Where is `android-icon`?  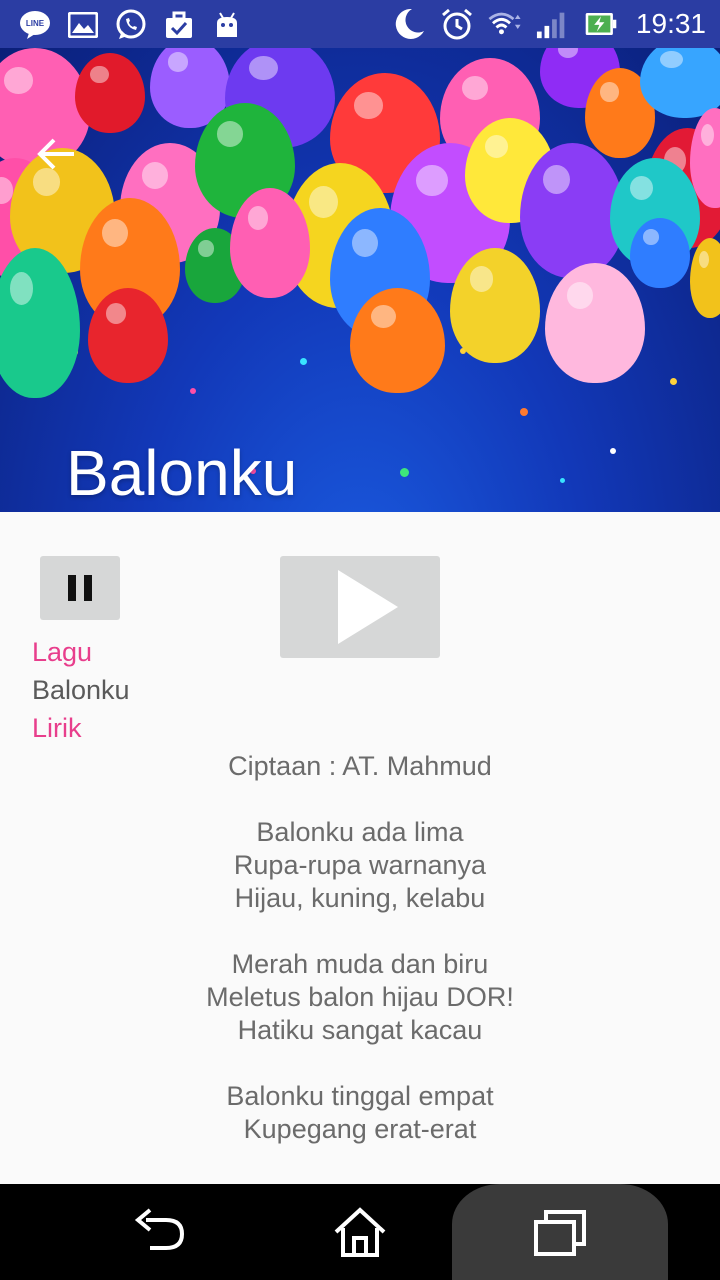 android-icon is located at coordinates (227, 25).